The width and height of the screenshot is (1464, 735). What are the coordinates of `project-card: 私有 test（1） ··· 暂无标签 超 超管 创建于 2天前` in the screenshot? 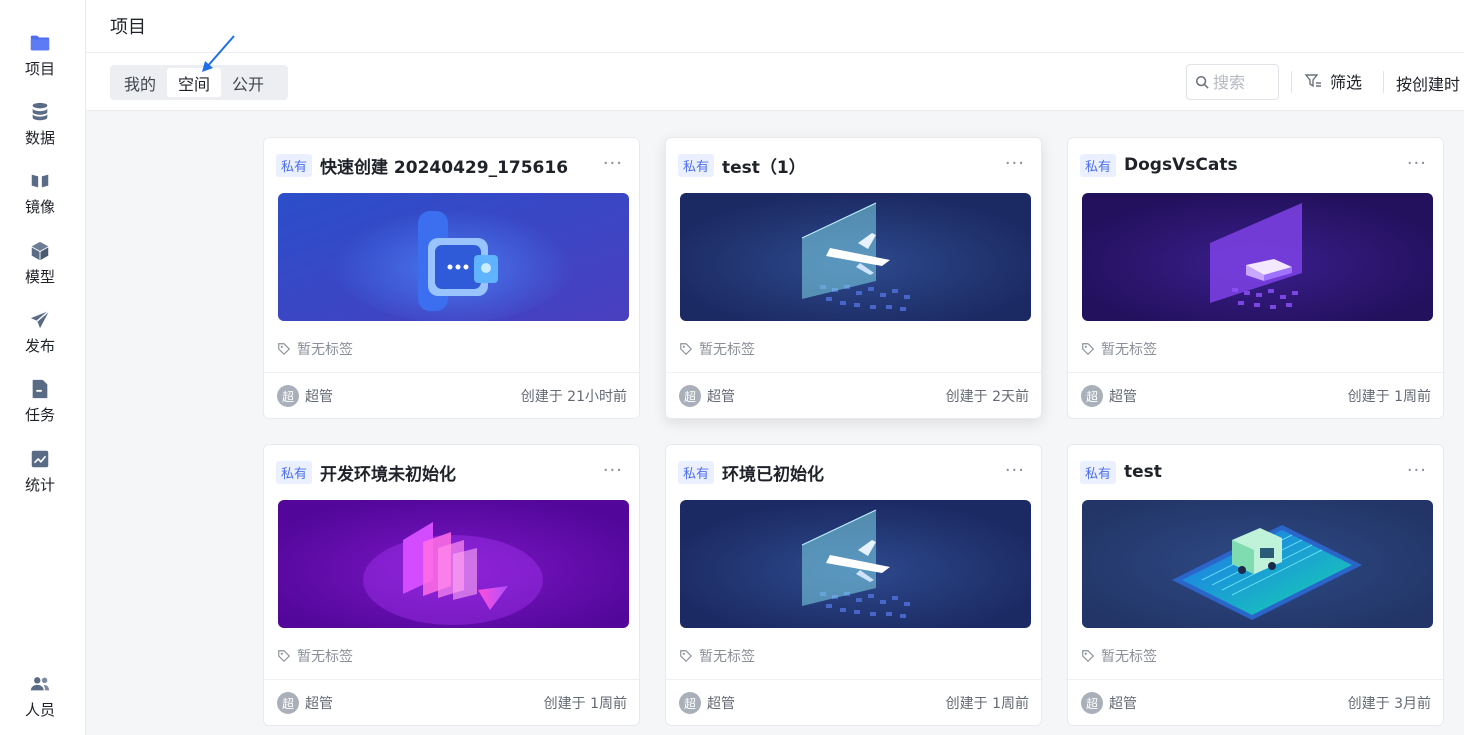 It's located at (853, 278).